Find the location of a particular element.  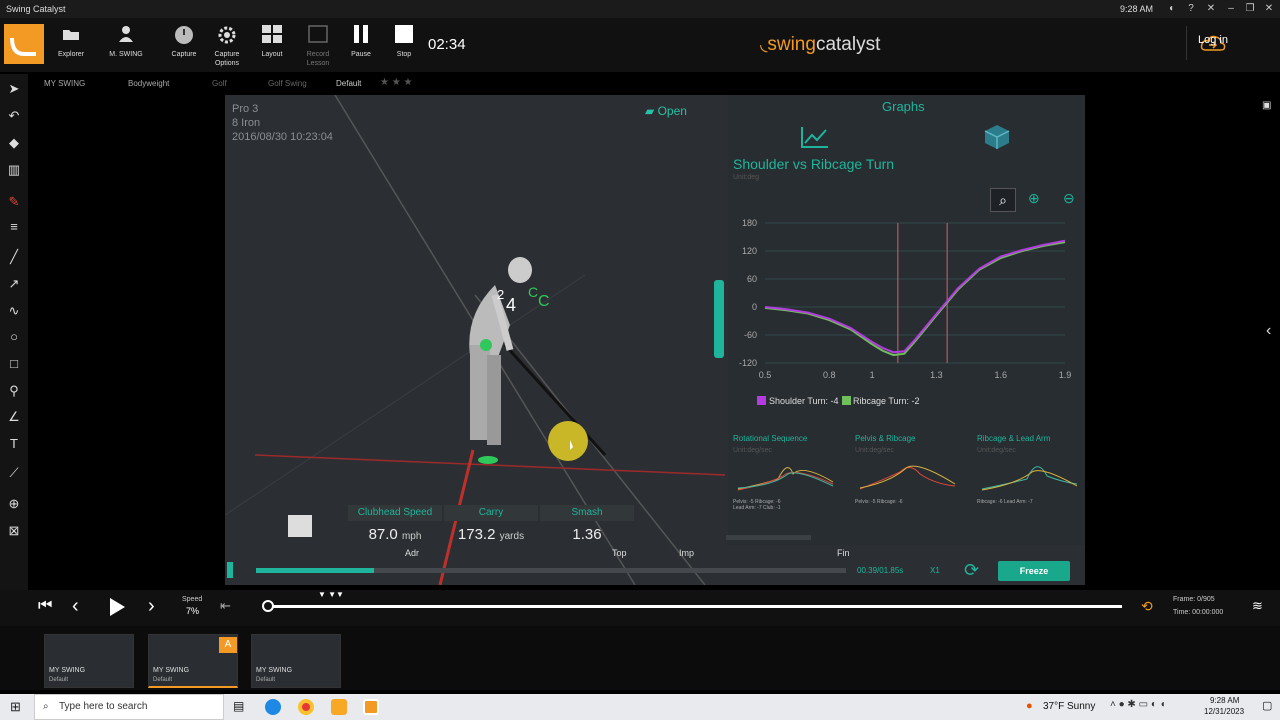

swing-timeline is located at coordinates (551, 570).